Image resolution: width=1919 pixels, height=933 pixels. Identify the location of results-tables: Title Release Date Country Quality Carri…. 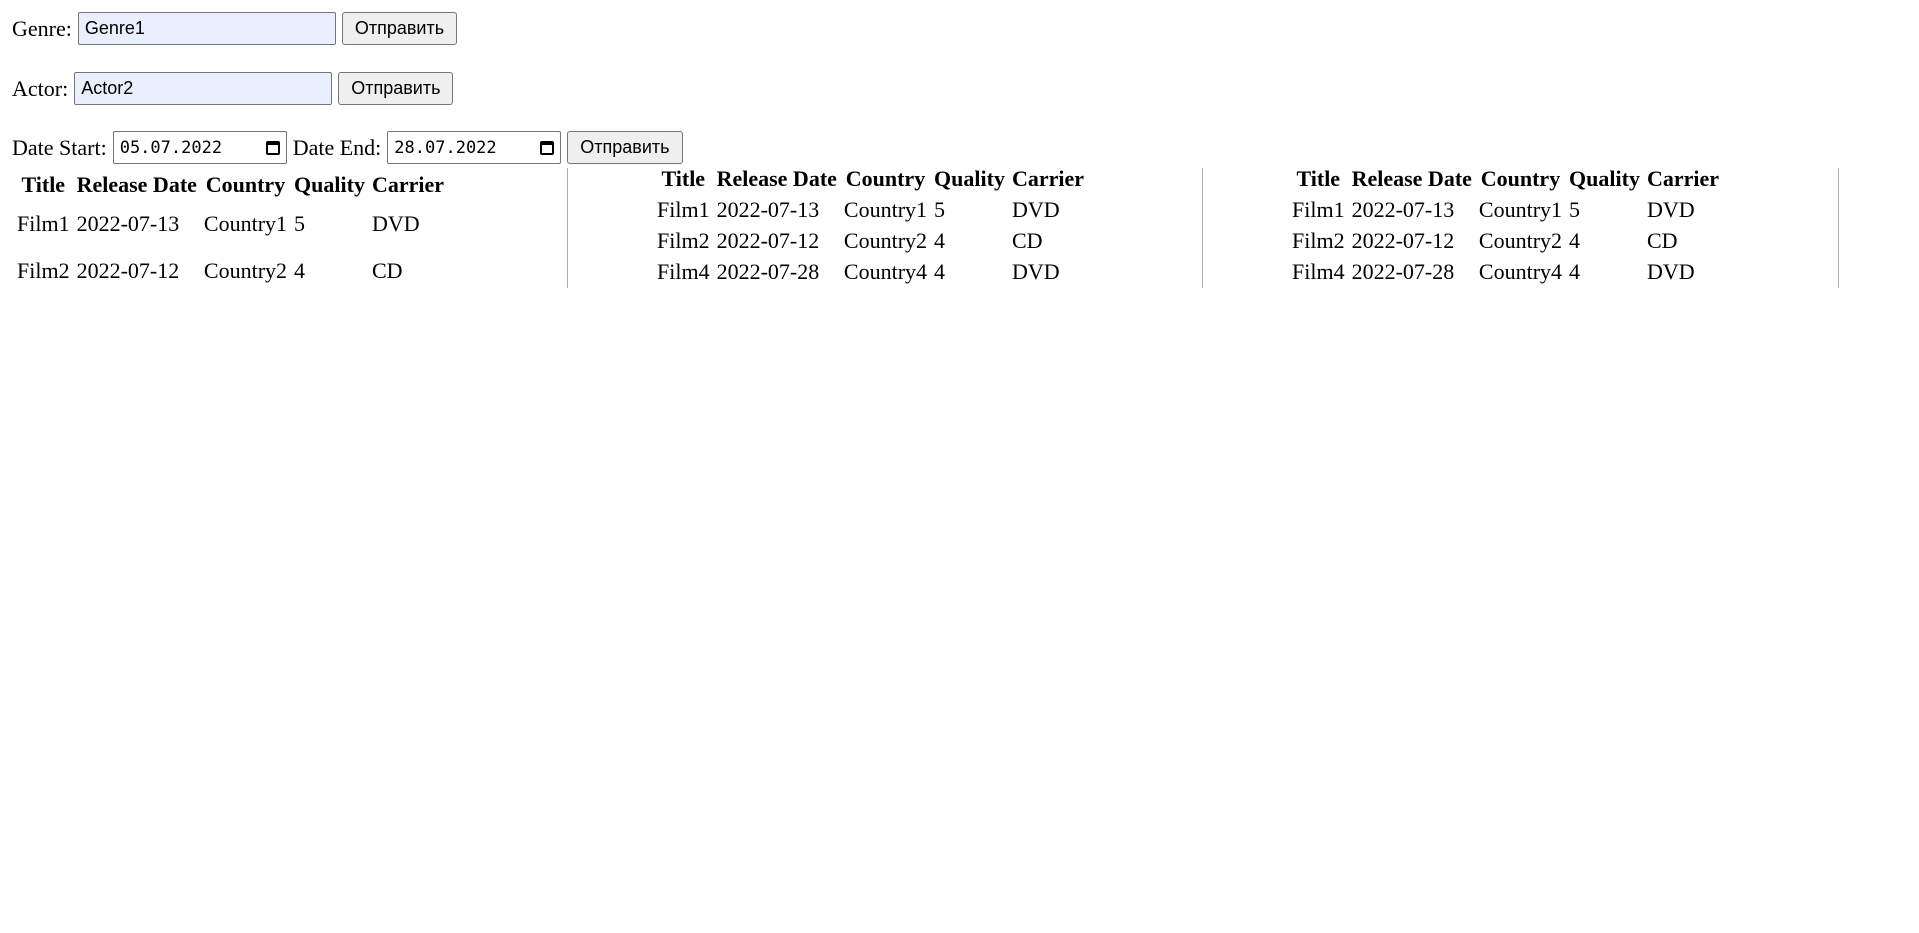
(925, 227).